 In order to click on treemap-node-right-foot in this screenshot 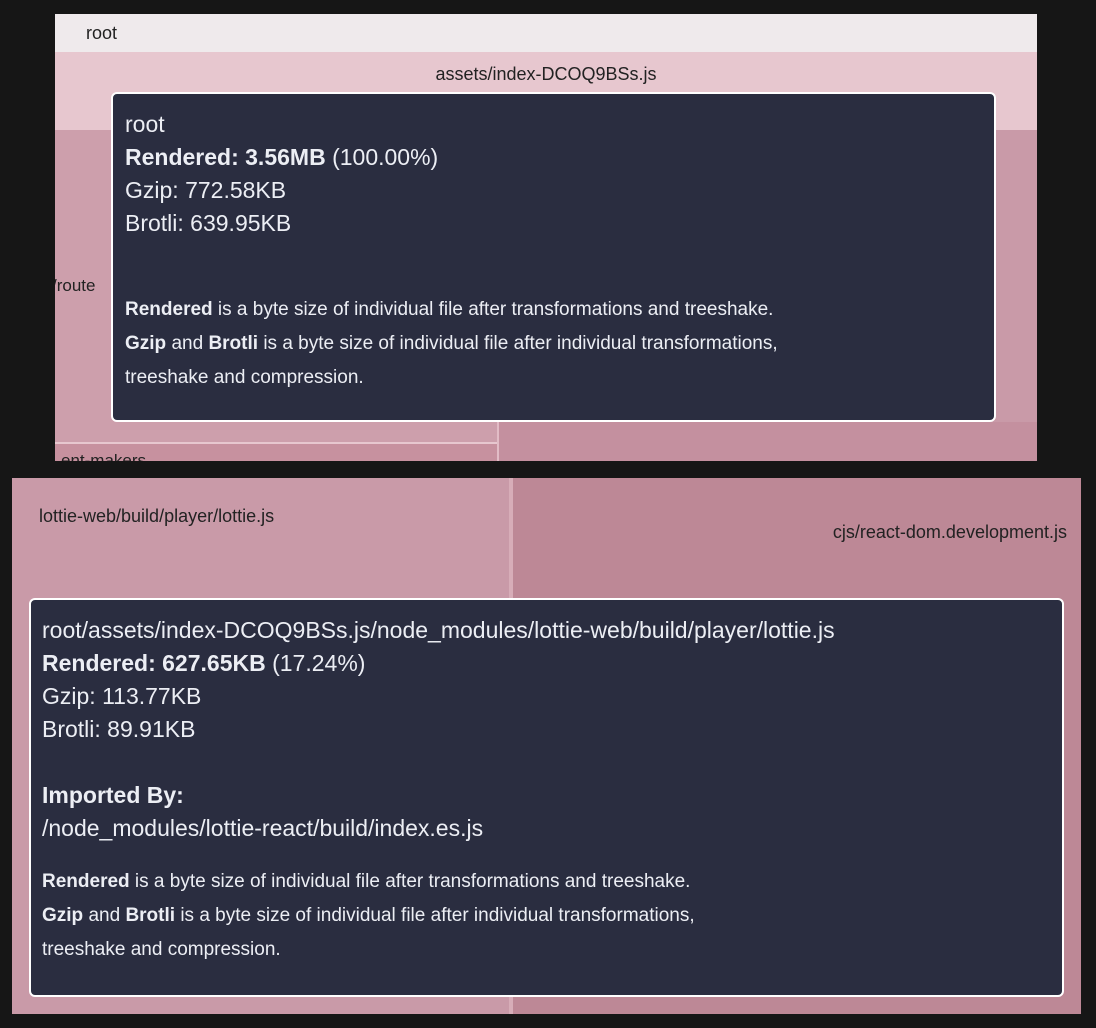, I will do `click(768, 441)`.